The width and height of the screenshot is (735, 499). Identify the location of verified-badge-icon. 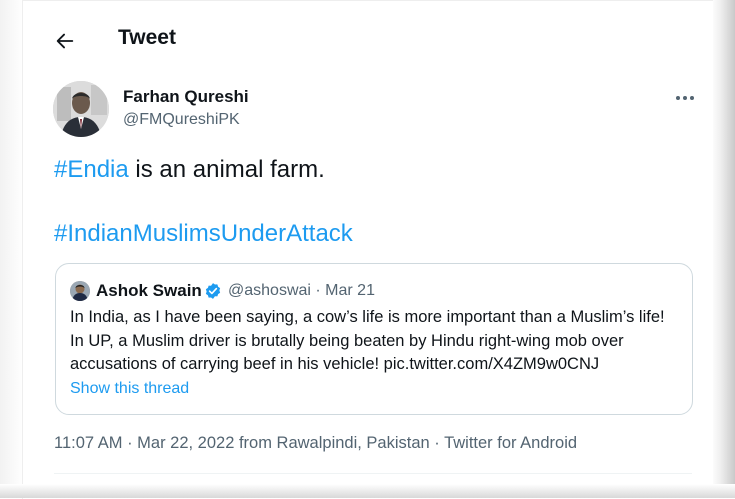
(213, 291).